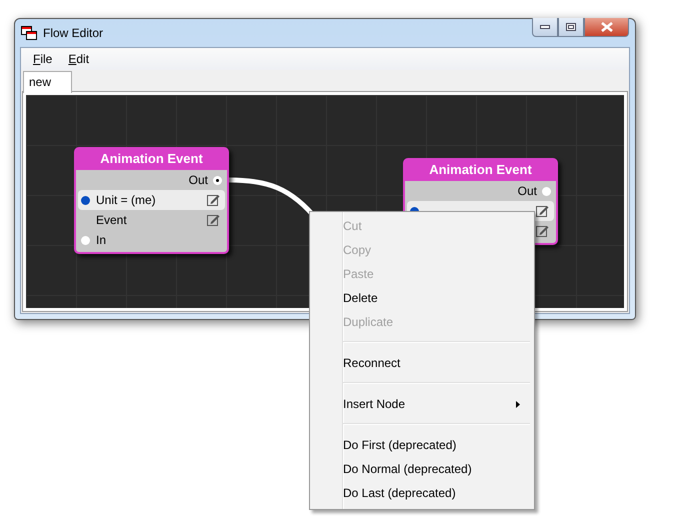  I want to click on menu-item: Edit, so click(79, 59).